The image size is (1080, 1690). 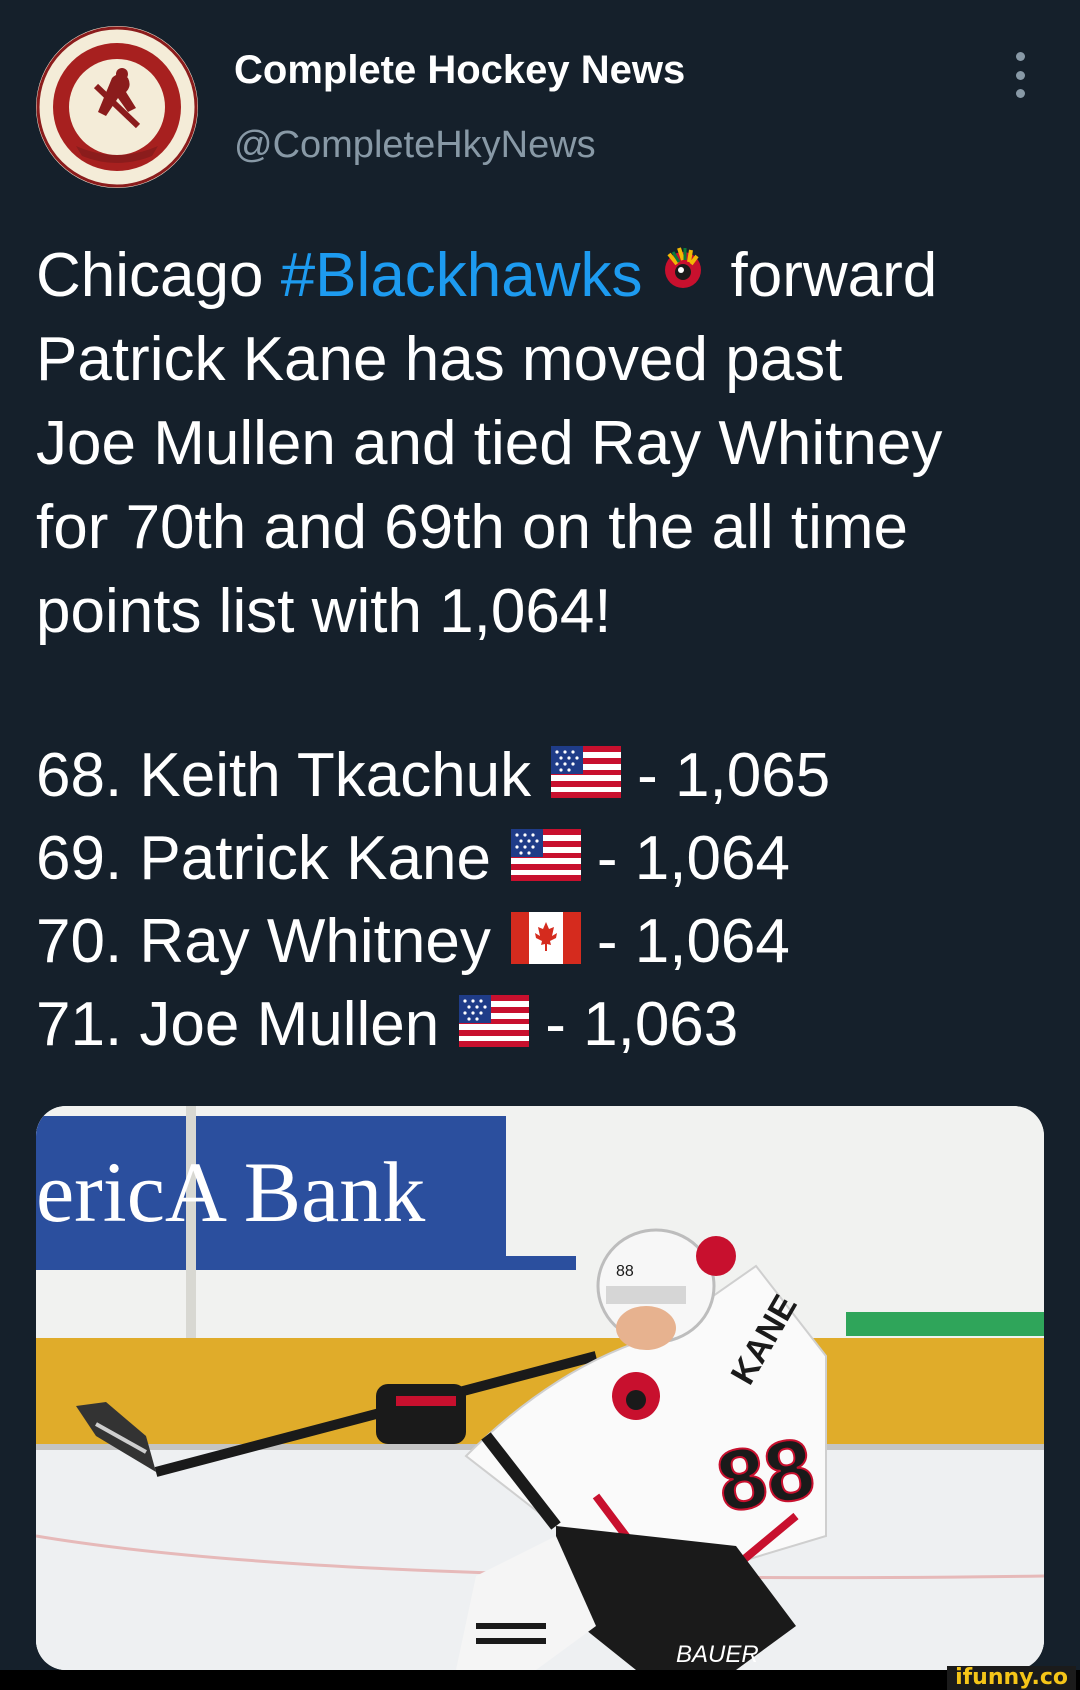 I want to click on complete-hockey-news-logo, so click(x=117, y=107).